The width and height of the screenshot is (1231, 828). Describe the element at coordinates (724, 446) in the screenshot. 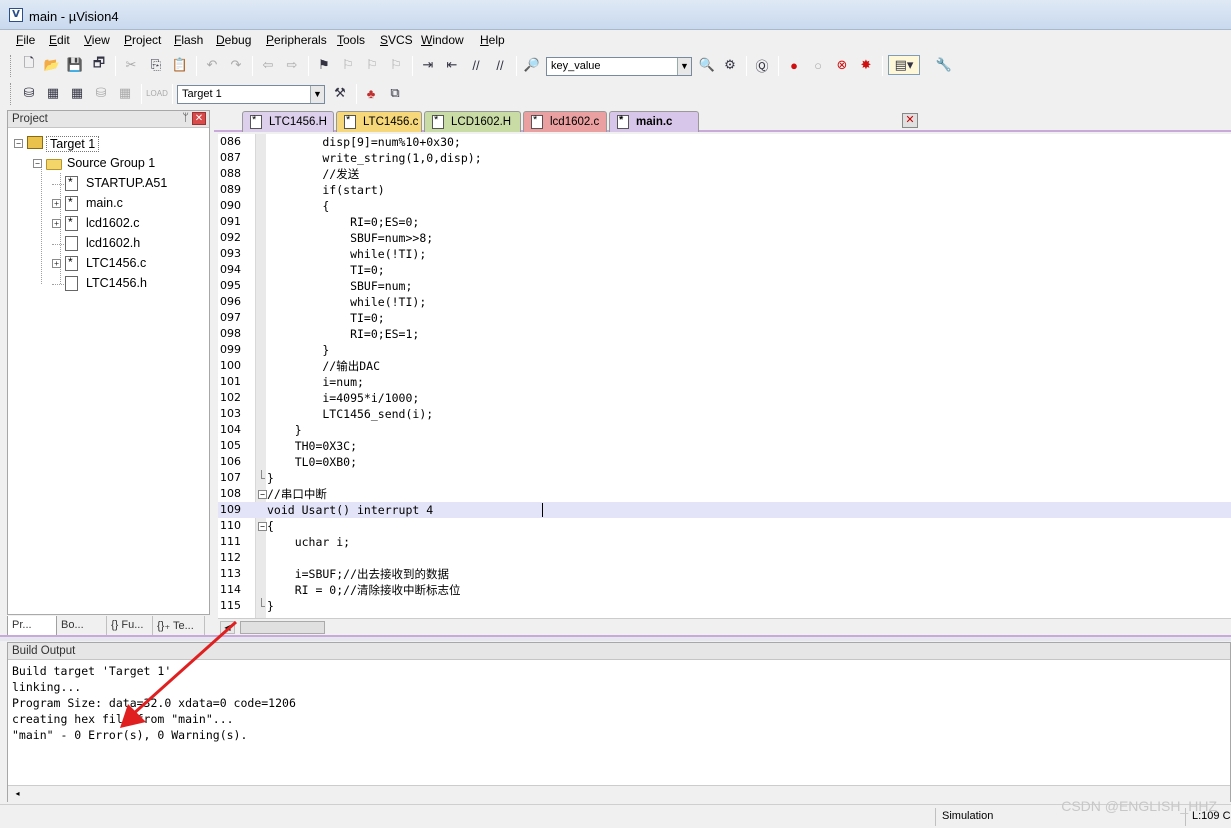

I see `code-line: 105 TH0=0X3C;` at that location.